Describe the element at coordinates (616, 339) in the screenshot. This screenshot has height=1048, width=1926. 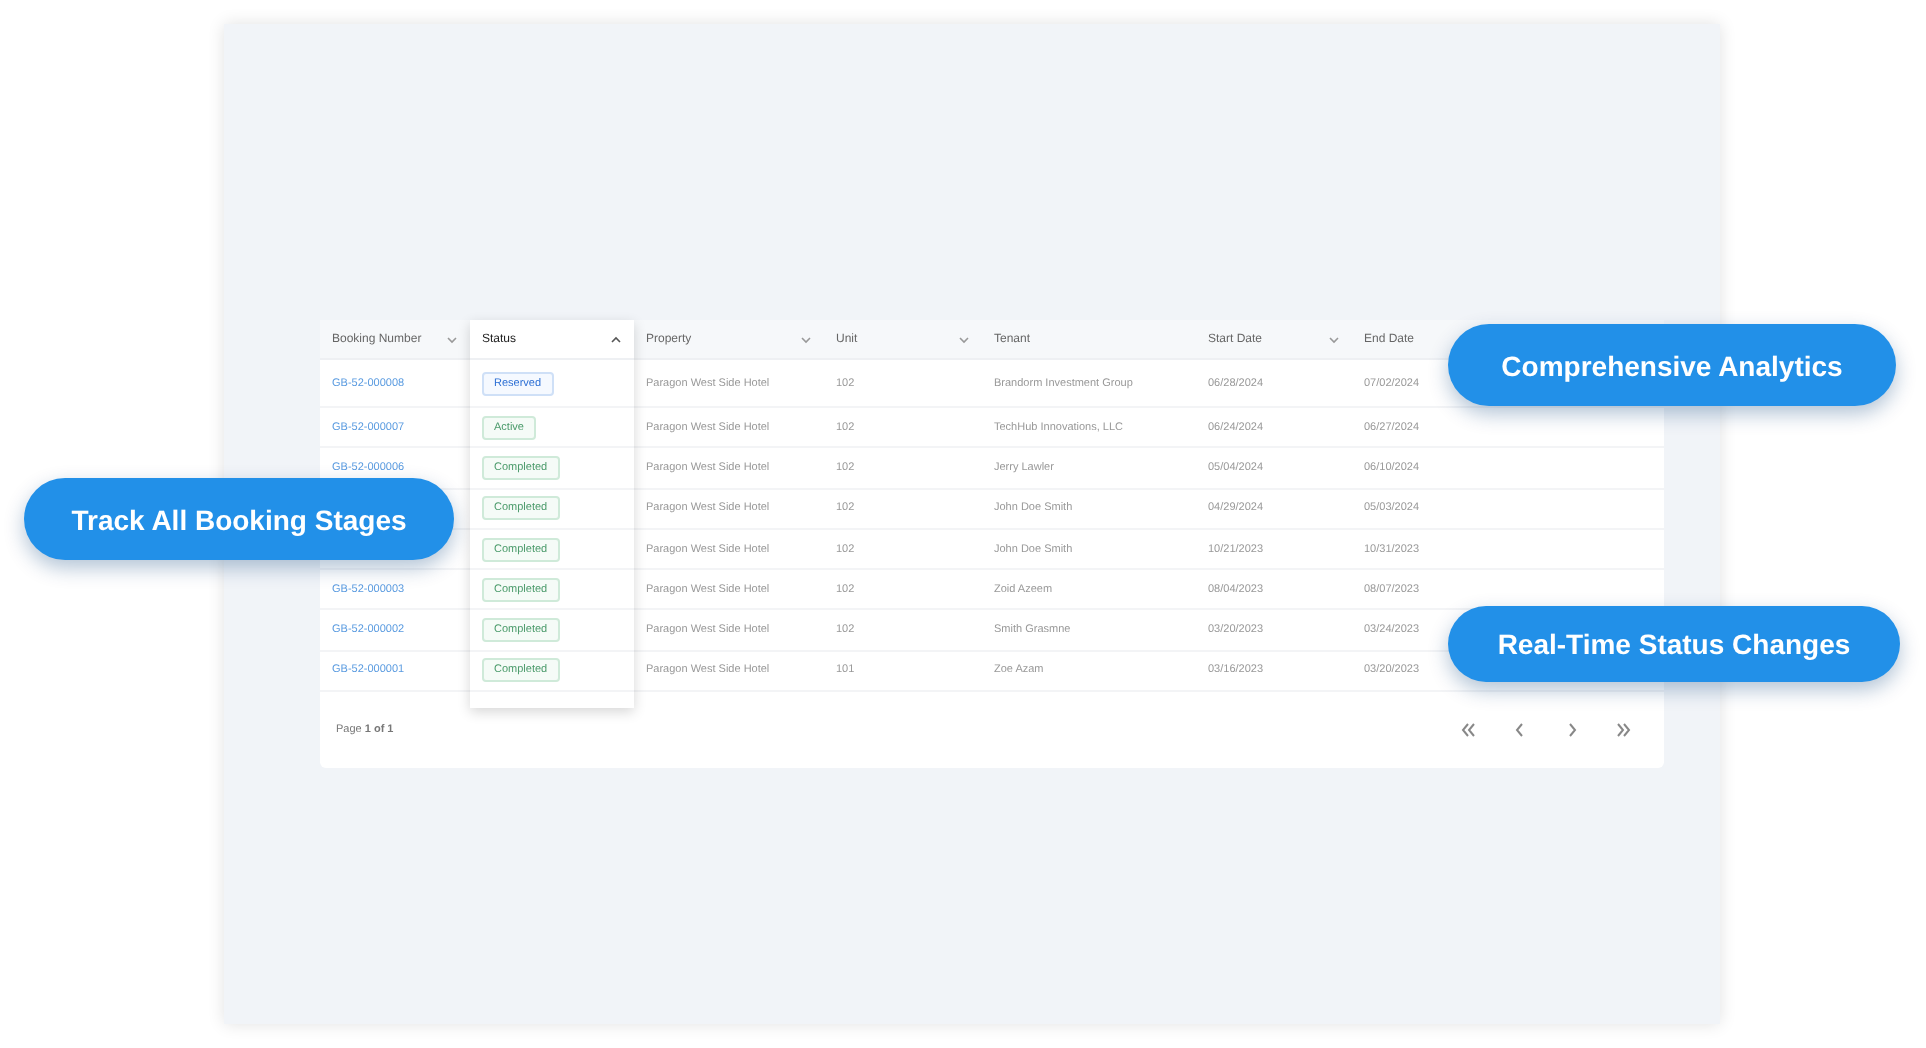
I see `caret-up-icon` at that location.